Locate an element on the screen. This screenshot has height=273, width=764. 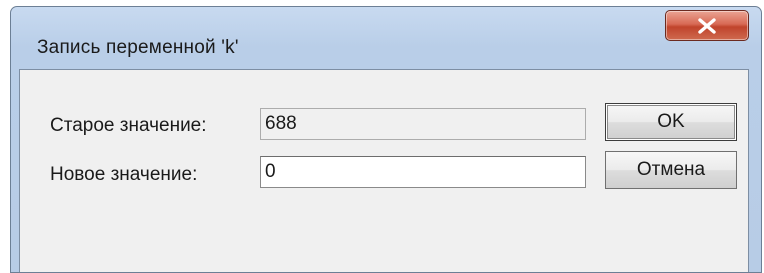
ok-button: OK is located at coordinates (671, 122).